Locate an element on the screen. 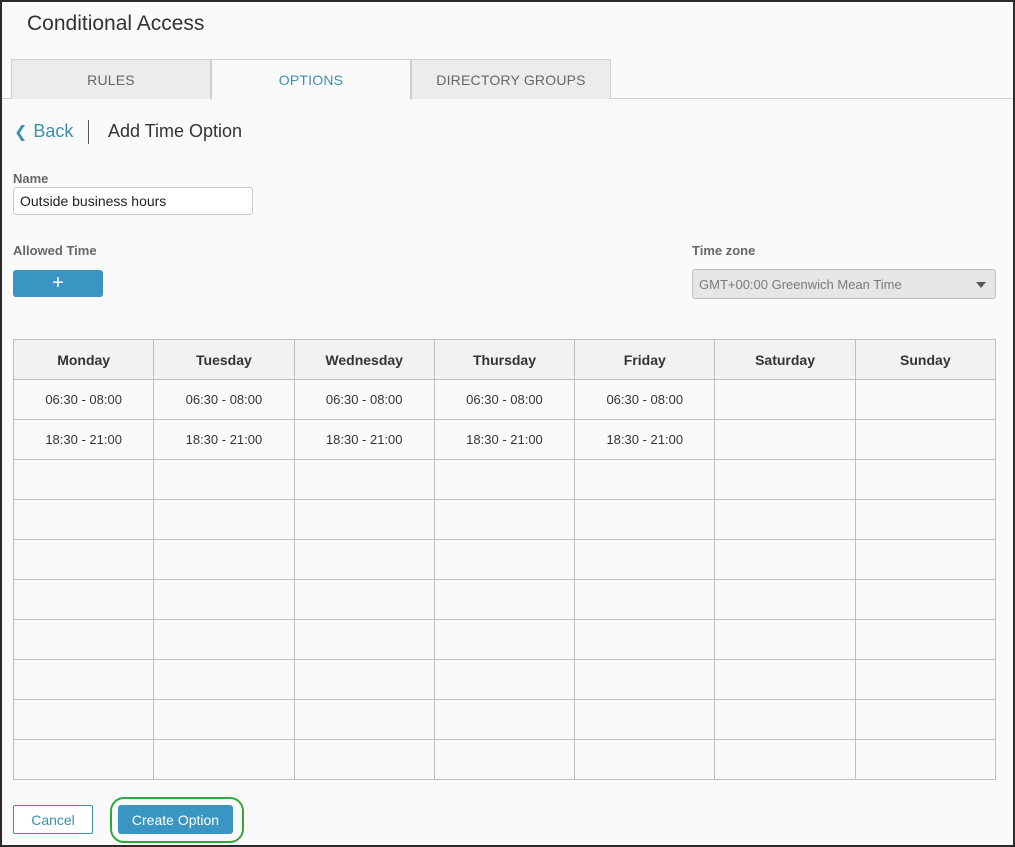 This screenshot has width=1015, height=847. divider is located at coordinates (88, 132).